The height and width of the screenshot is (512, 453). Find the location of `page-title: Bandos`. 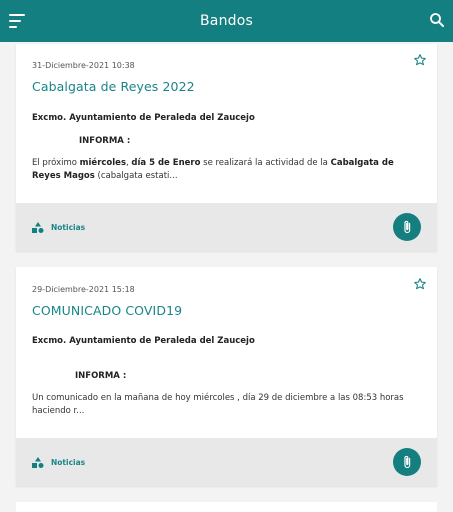

page-title: Bandos is located at coordinates (226, 21).